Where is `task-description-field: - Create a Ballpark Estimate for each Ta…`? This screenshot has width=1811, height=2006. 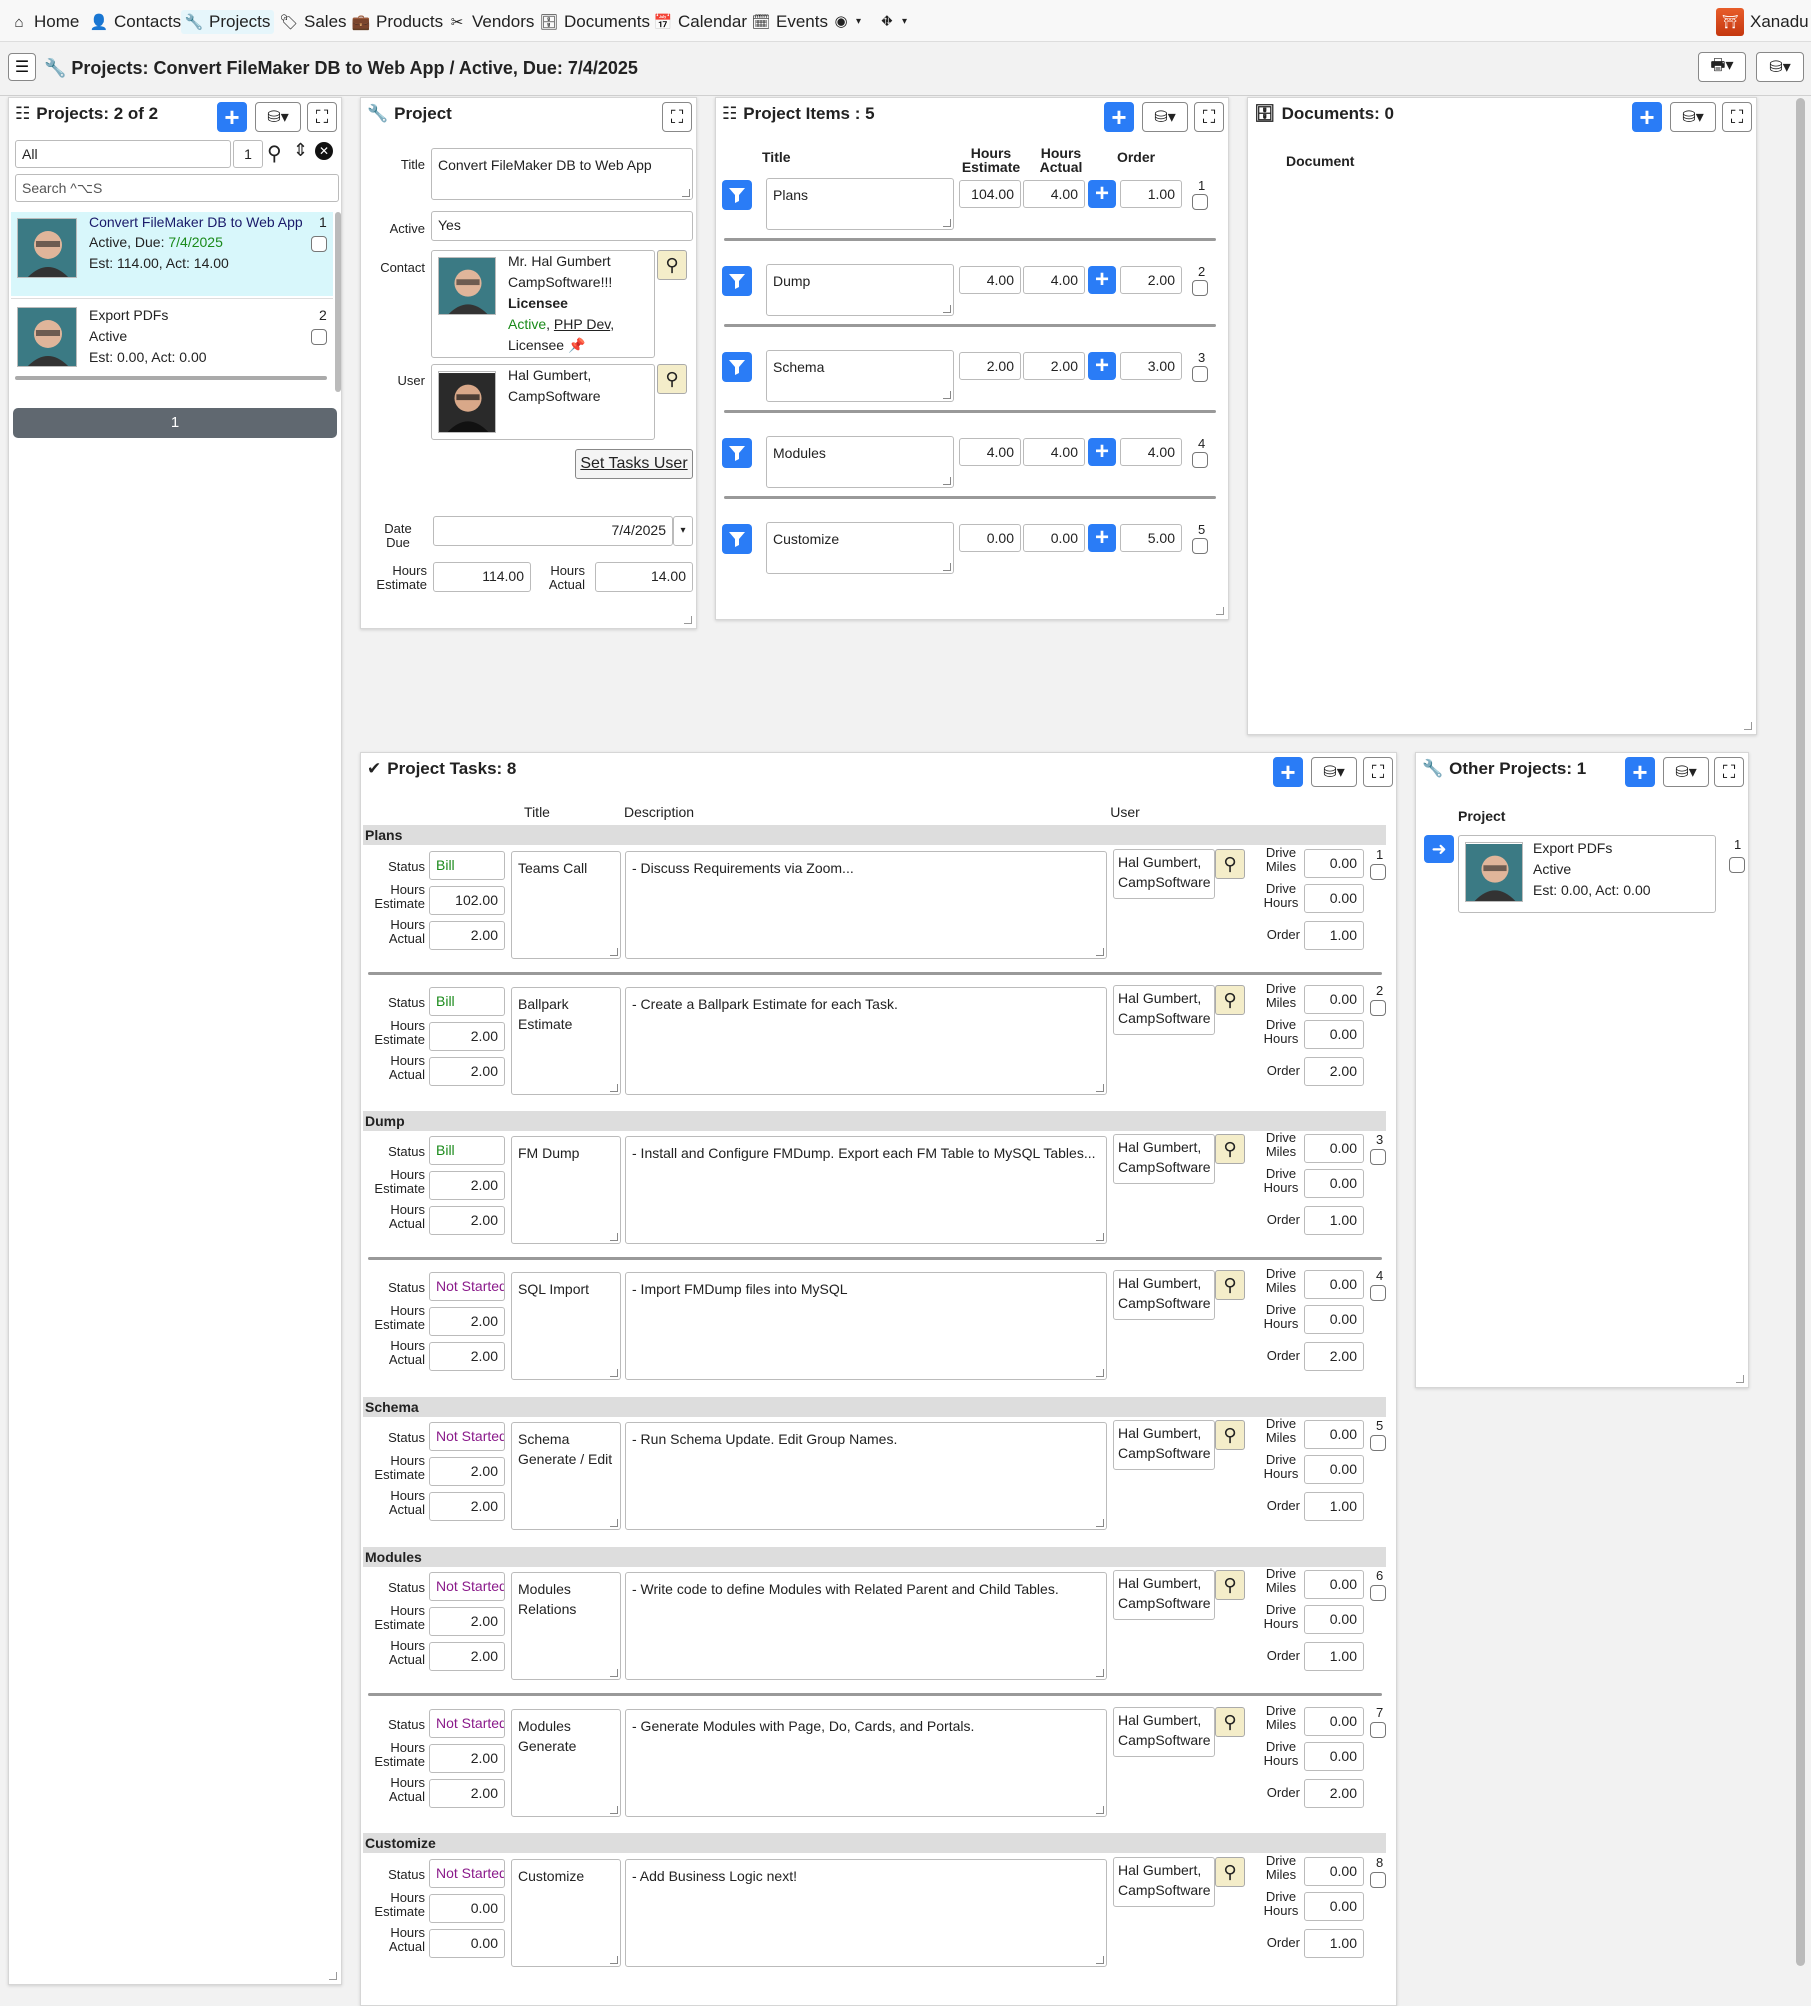
task-description-field: - Create a Ballpark Estimate for each Ta… is located at coordinates (866, 1041).